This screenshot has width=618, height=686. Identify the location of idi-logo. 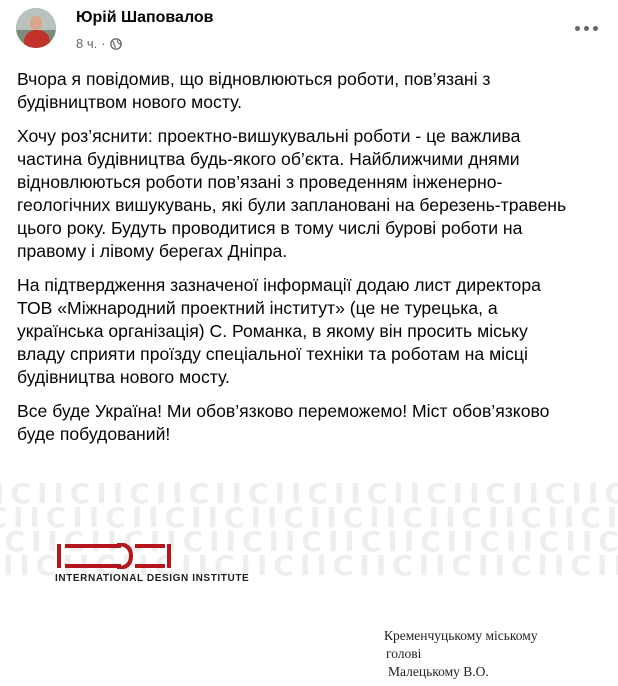
(115, 556).